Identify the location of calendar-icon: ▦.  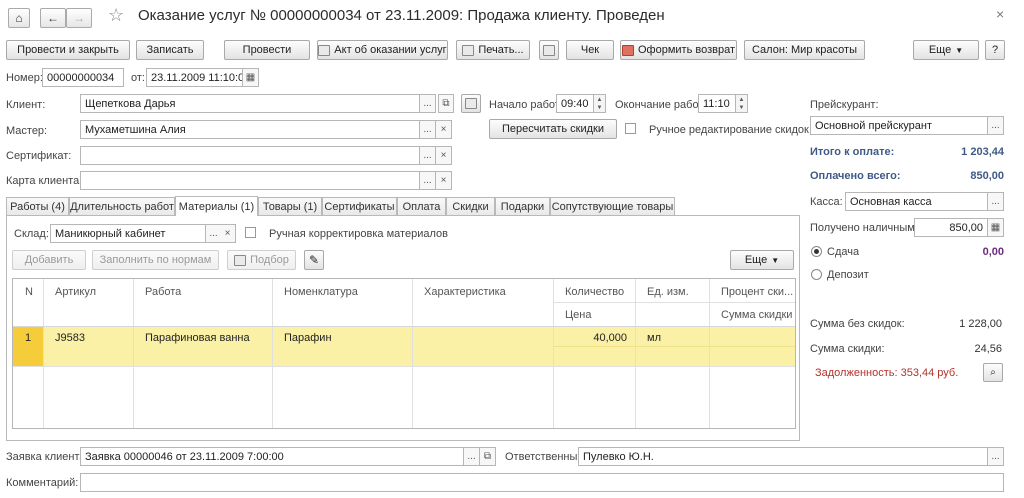
(251, 77).